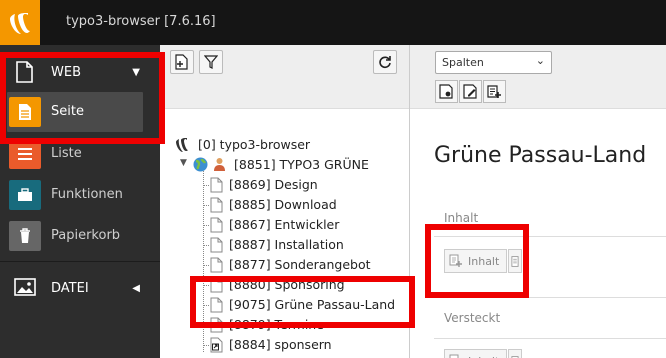 The image size is (666, 358). I want to click on filter-button, so click(211, 62).